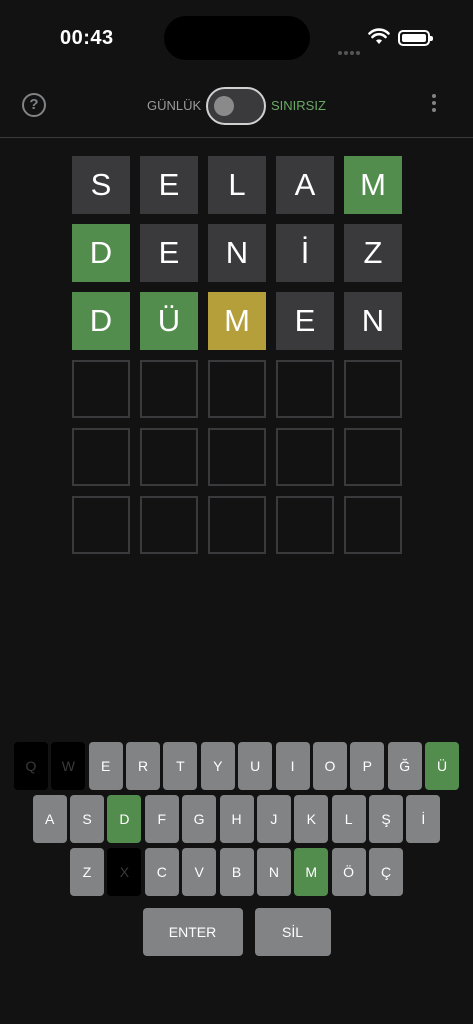 The width and height of the screenshot is (473, 1024). Describe the element at coordinates (255, 766) in the screenshot. I see `key-u: U` at that location.